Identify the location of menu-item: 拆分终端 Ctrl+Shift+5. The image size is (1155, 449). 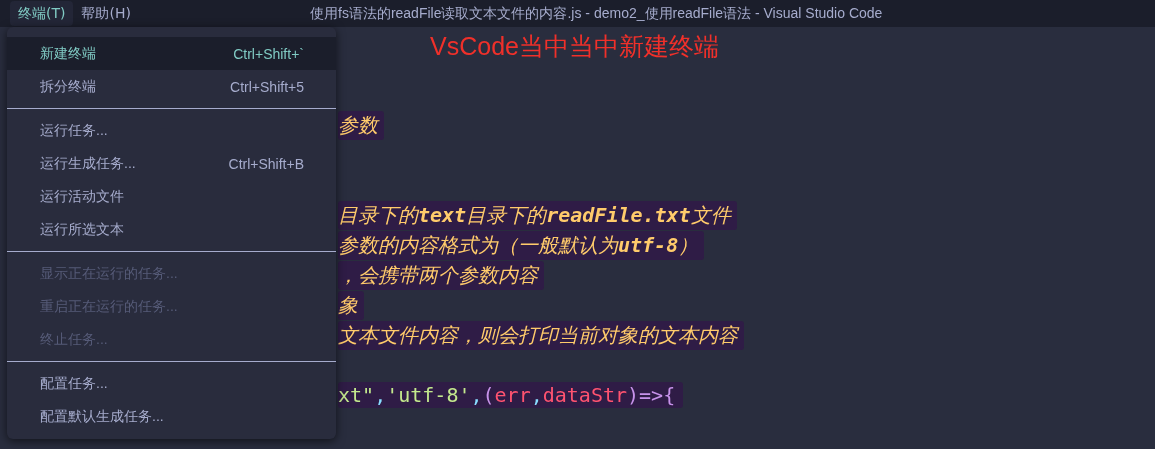
(171, 86).